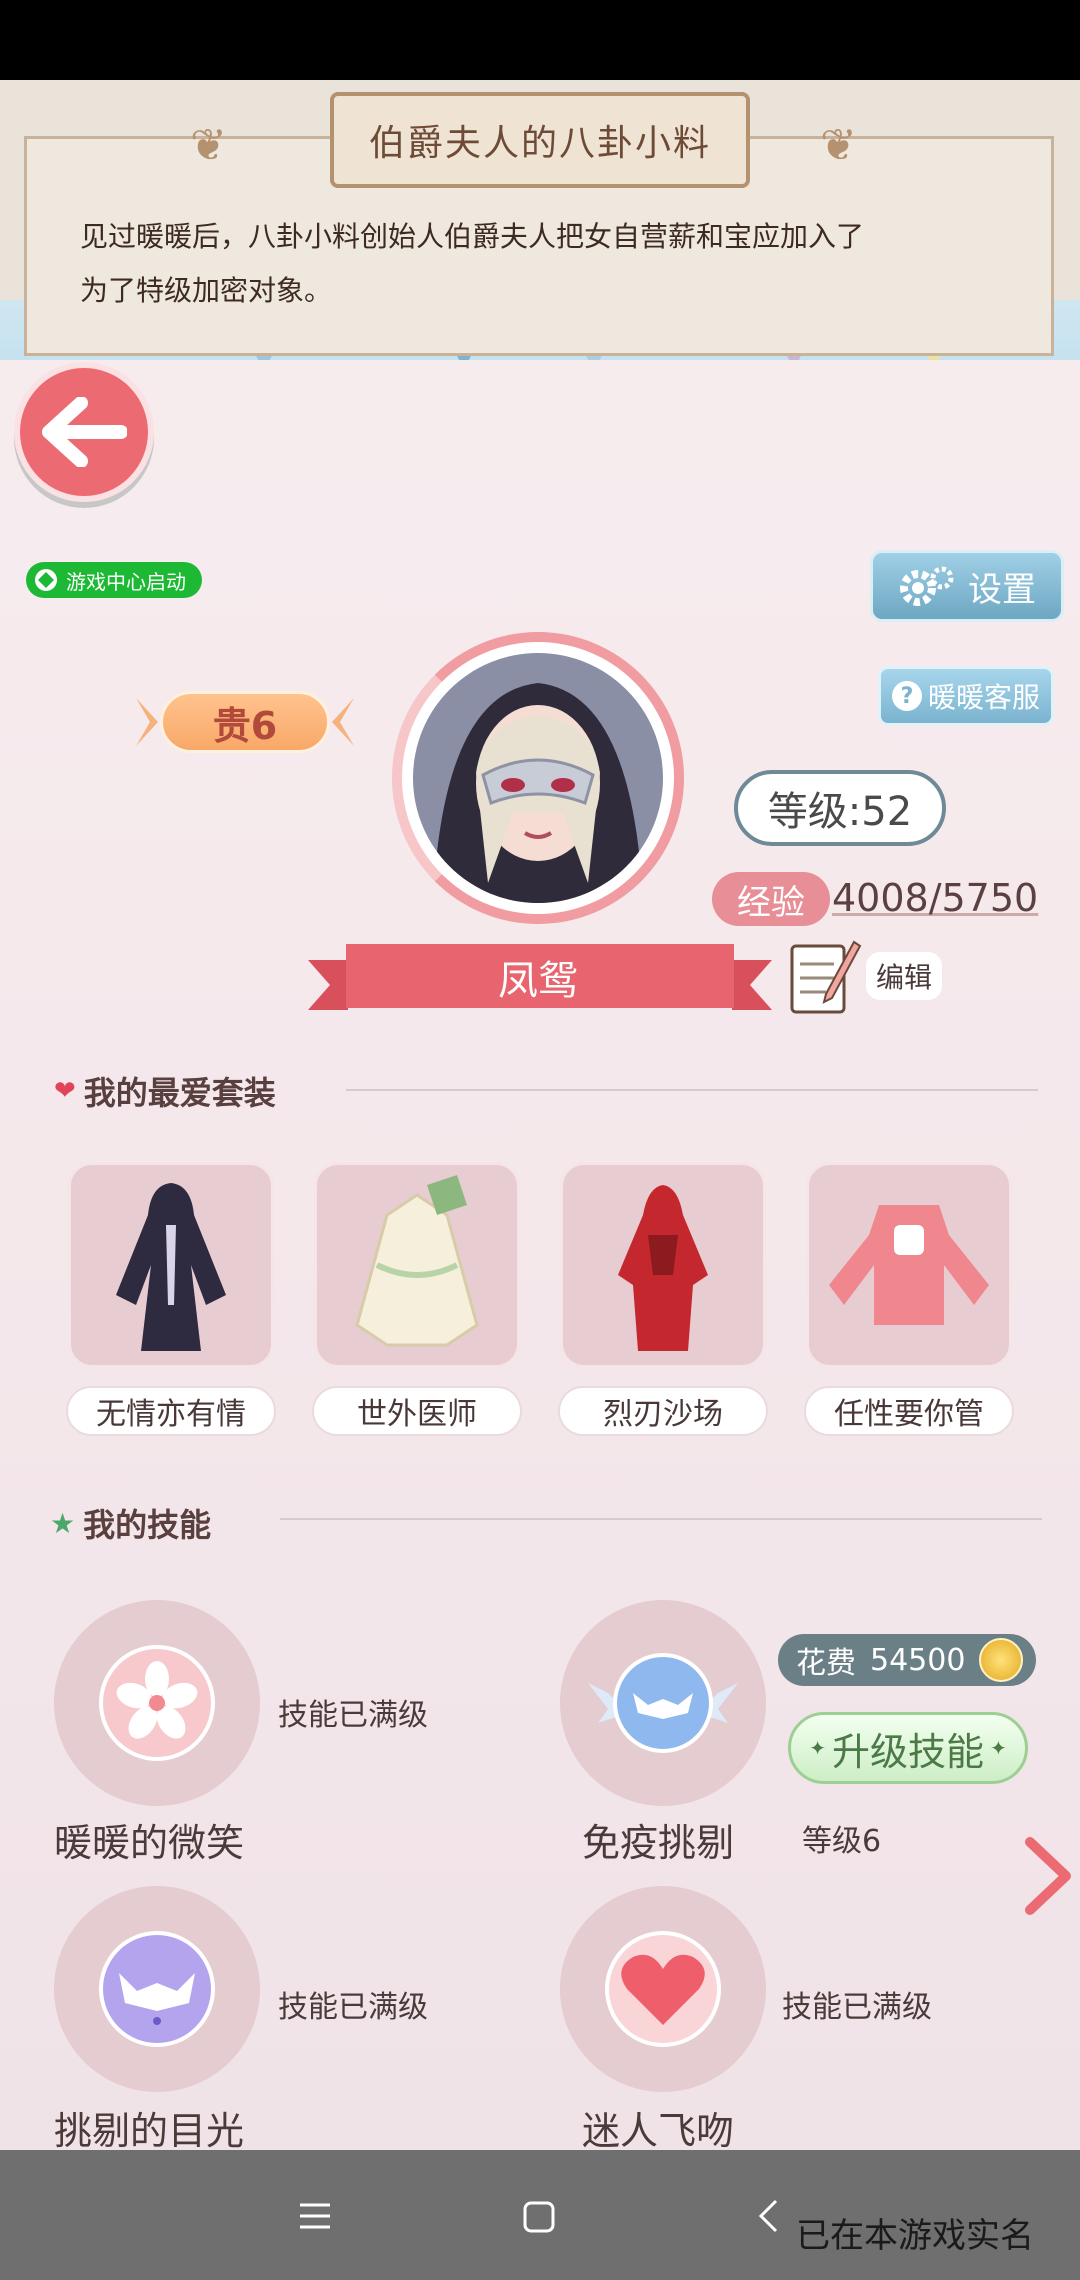 The height and width of the screenshot is (2280, 1080). I want to click on vip-badge: 贵6, so click(245, 722).